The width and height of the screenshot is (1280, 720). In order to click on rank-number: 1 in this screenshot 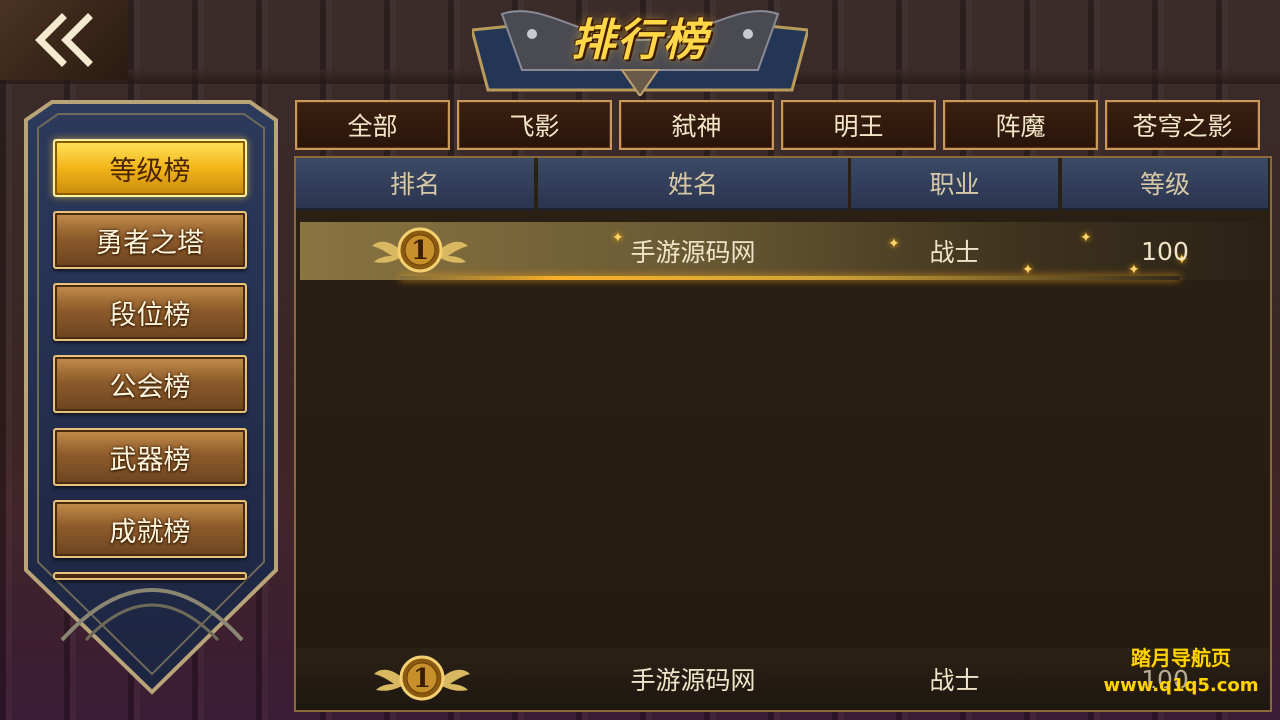, I will do `click(420, 251)`.